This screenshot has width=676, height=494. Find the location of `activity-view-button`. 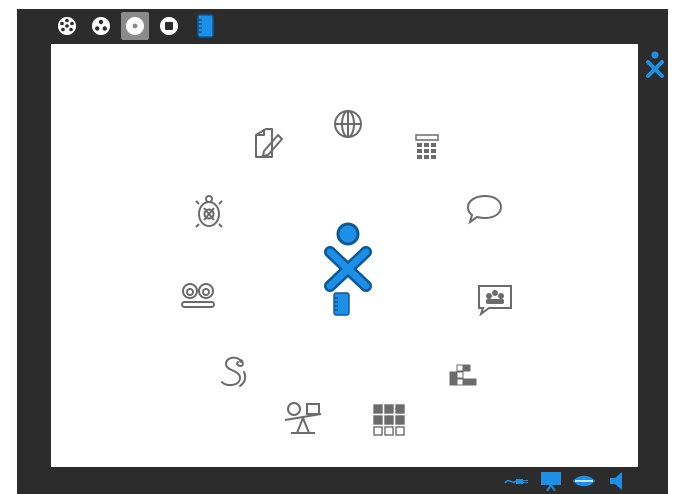

activity-view-button is located at coordinates (169, 26).